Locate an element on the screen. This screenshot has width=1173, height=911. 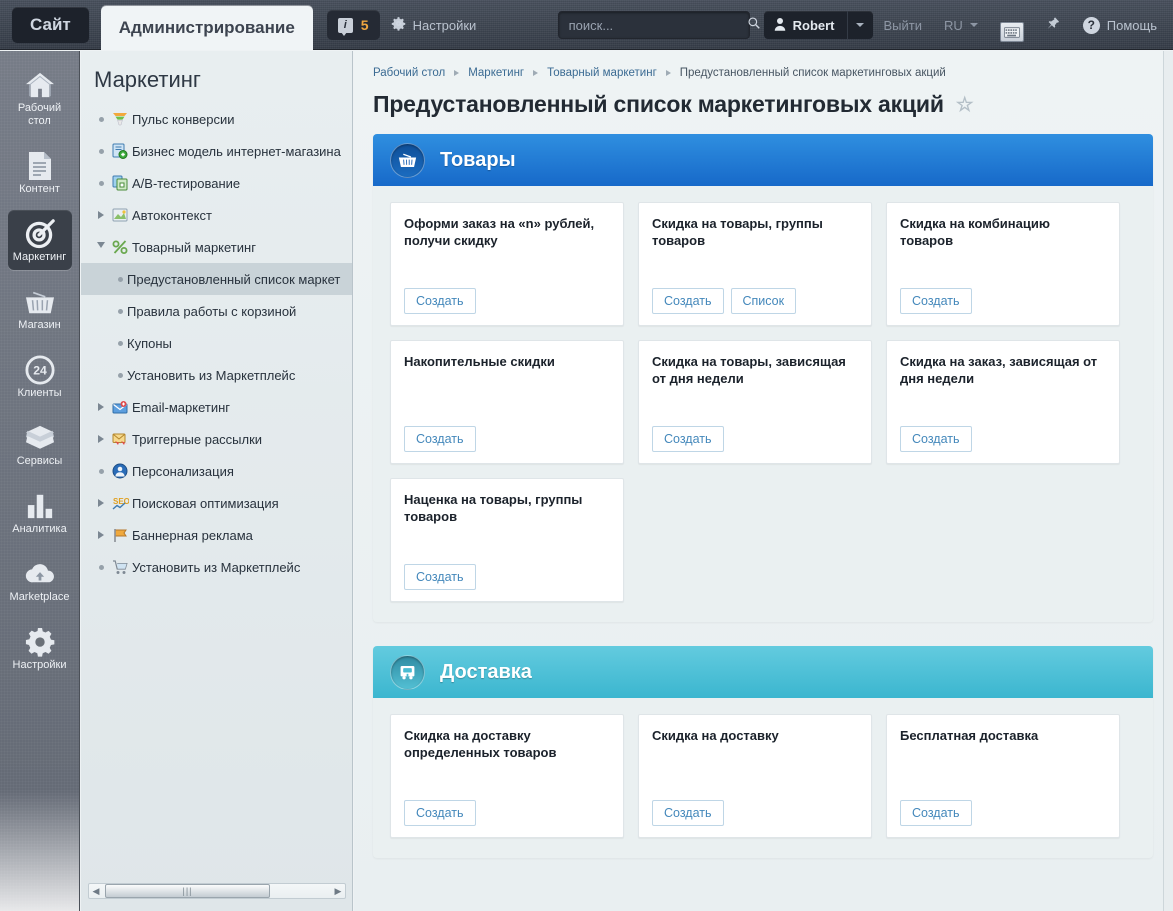
sidebar-item-label: Аналитика is located at coordinates (39, 529).